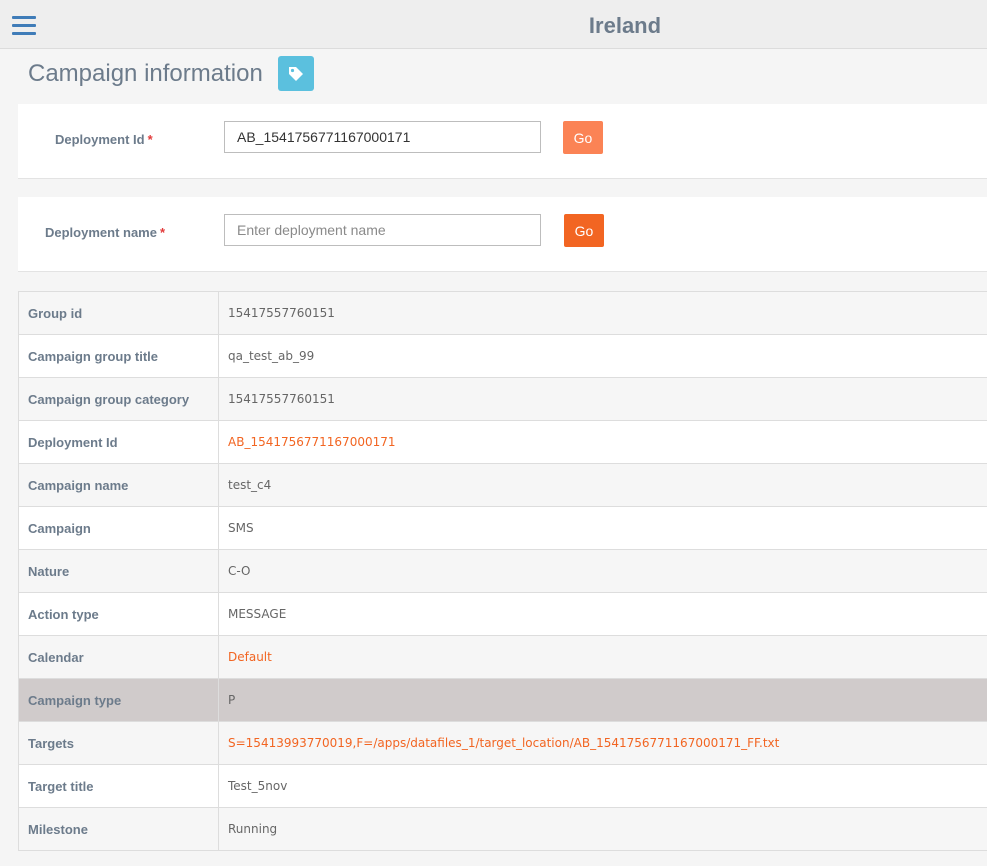 This screenshot has height=866, width=987. I want to click on deployment-id-card: Deployment Id* Go, so click(502, 141).